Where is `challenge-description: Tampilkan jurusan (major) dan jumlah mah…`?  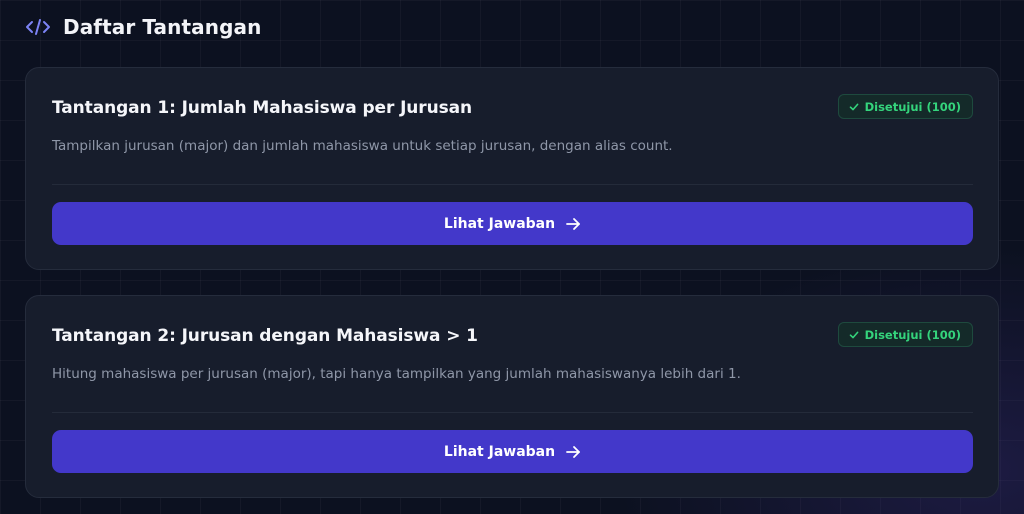
challenge-description: Tampilkan jurusan (major) dan jumlah mah… is located at coordinates (362, 146).